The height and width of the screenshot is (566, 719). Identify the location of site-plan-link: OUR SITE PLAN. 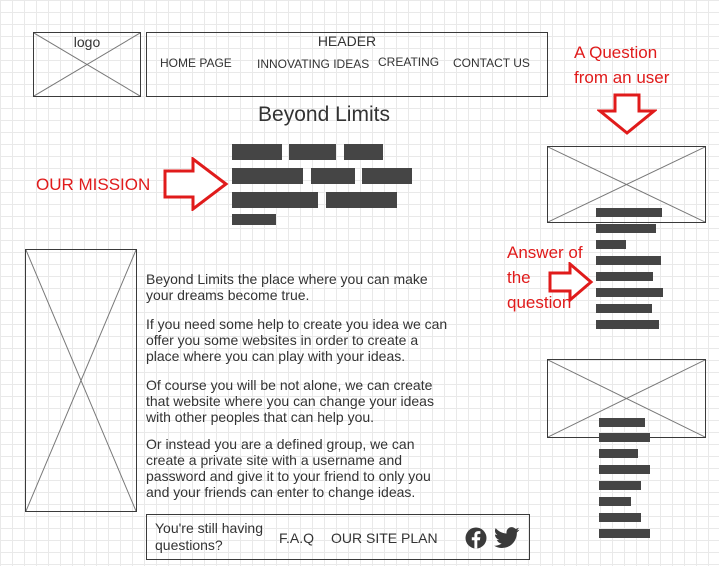
(384, 538).